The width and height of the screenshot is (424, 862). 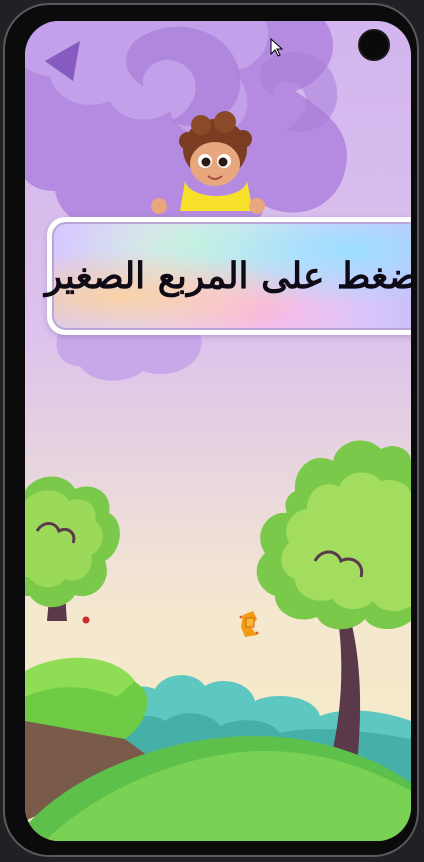 What do you see at coordinates (86, 620) in the screenshot?
I see `ladybug-decoration` at bounding box center [86, 620].